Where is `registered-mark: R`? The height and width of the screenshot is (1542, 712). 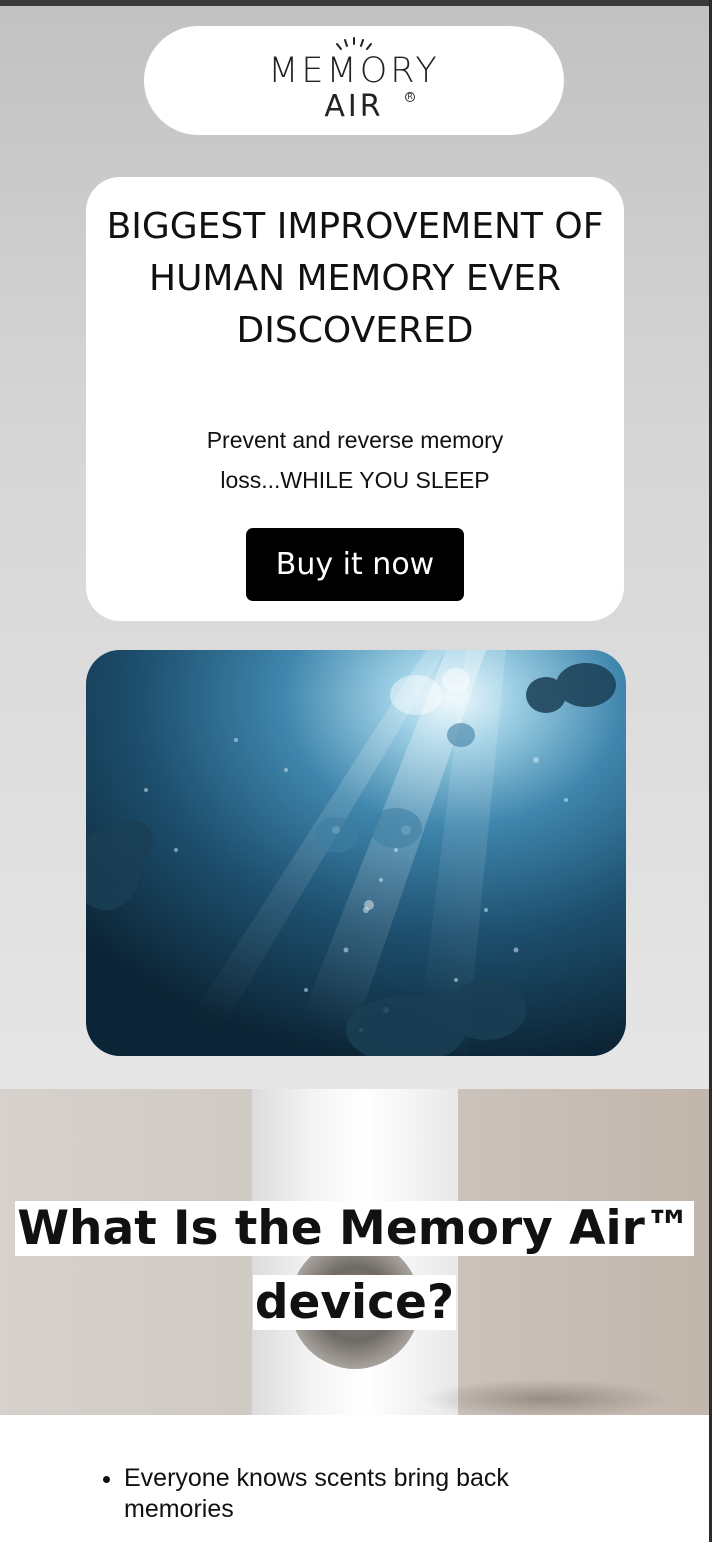 registered-mark: R is located at coordinates (410, 97).